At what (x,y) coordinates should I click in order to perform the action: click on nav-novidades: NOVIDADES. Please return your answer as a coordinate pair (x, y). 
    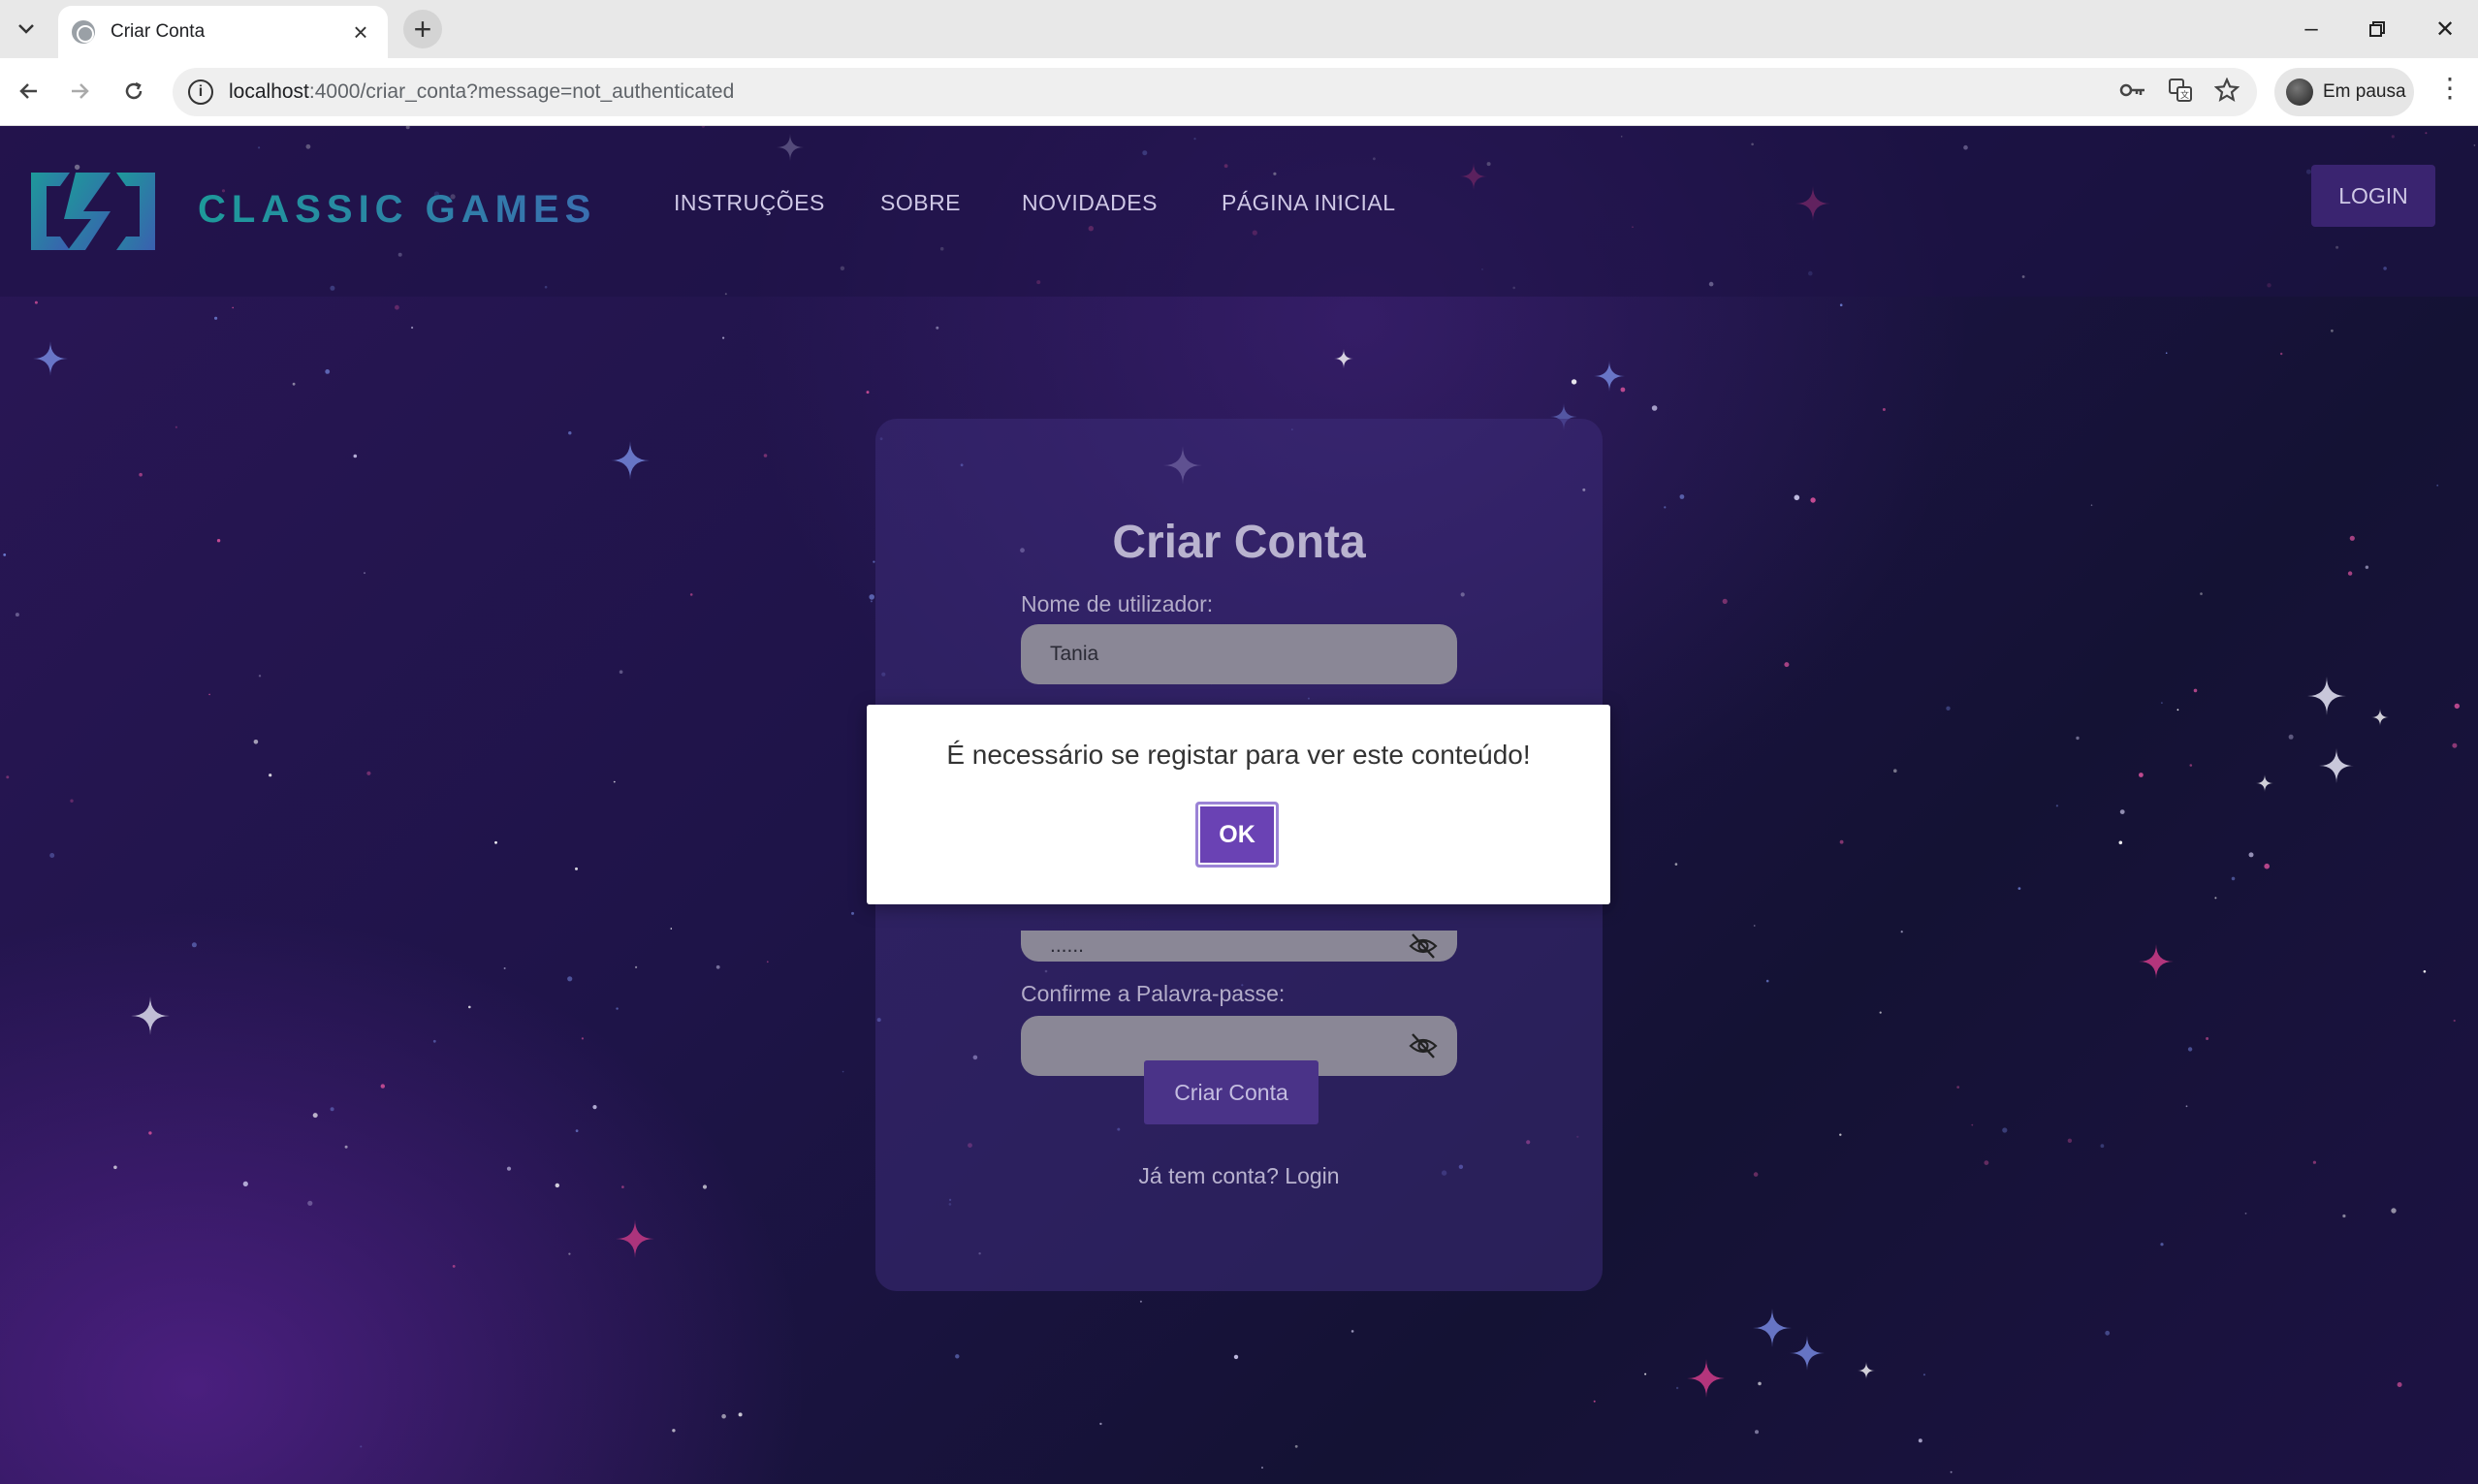
    Looking at the image, I should click on (1090, 203).